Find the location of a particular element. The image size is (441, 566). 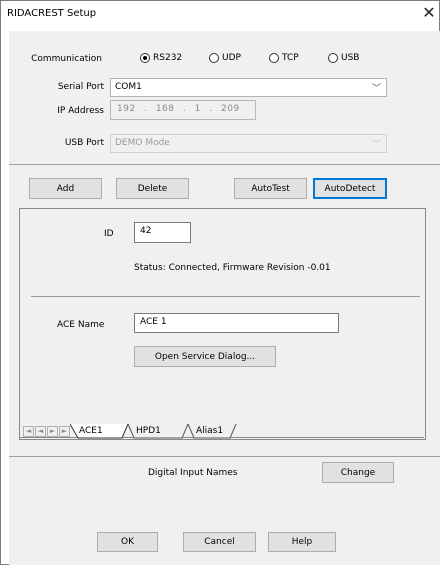

help-button: Help is located at coordinates (302, 542).